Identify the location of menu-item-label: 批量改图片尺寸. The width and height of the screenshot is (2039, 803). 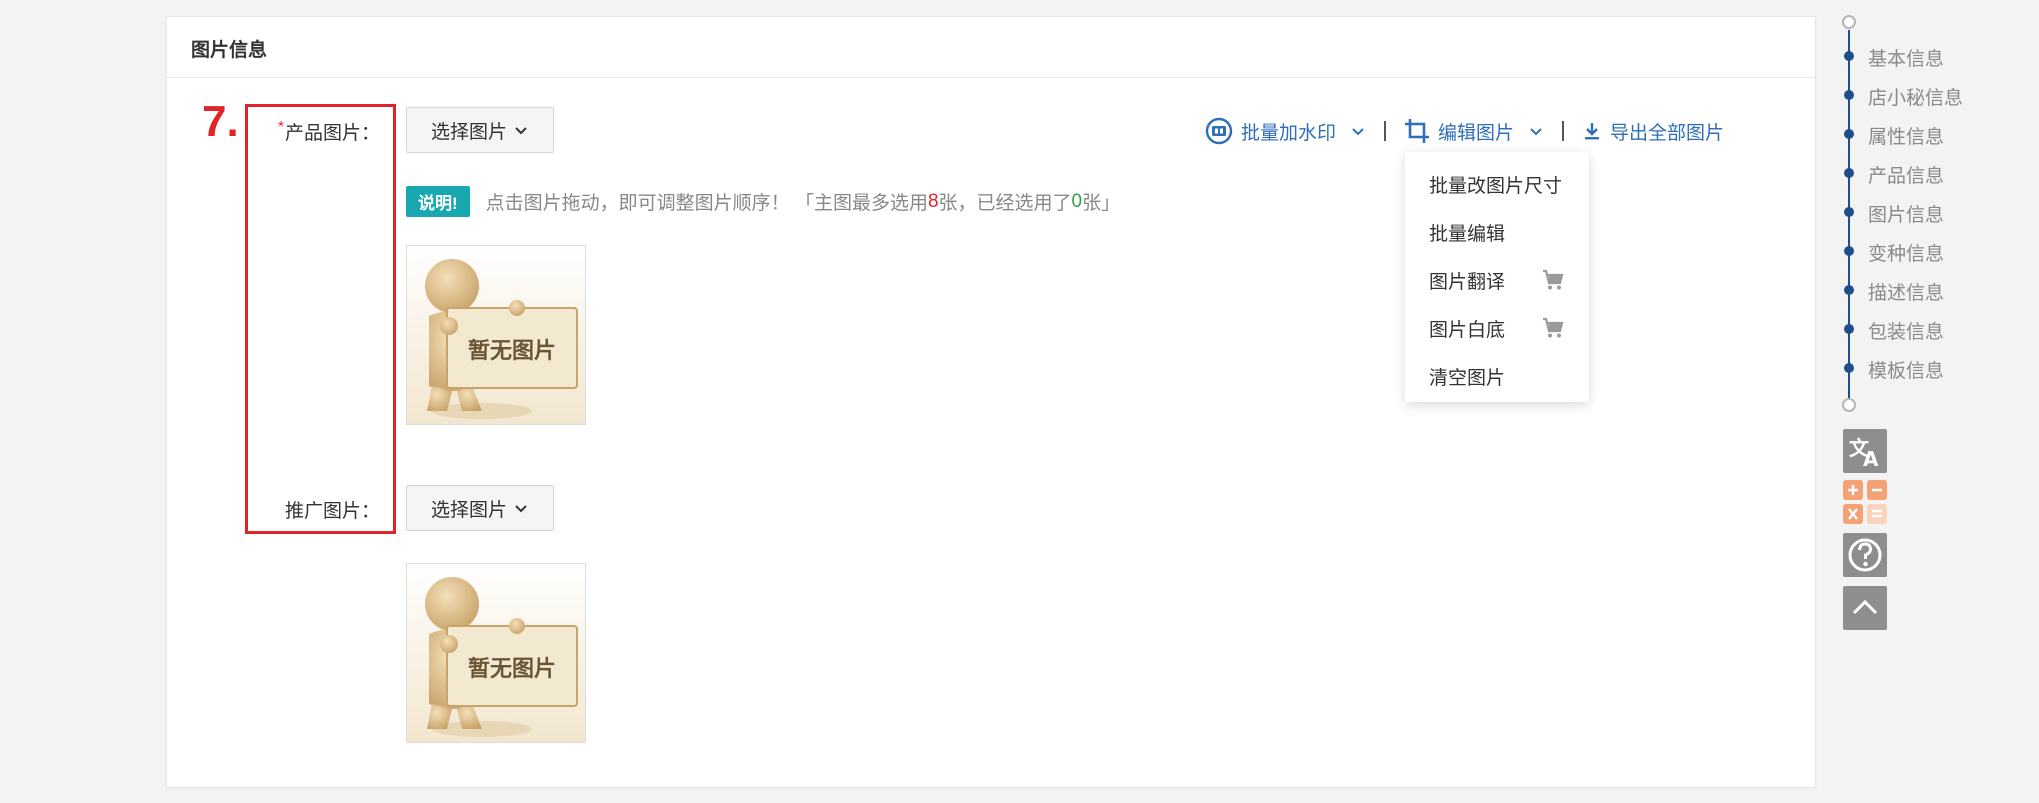
(1496, 186).